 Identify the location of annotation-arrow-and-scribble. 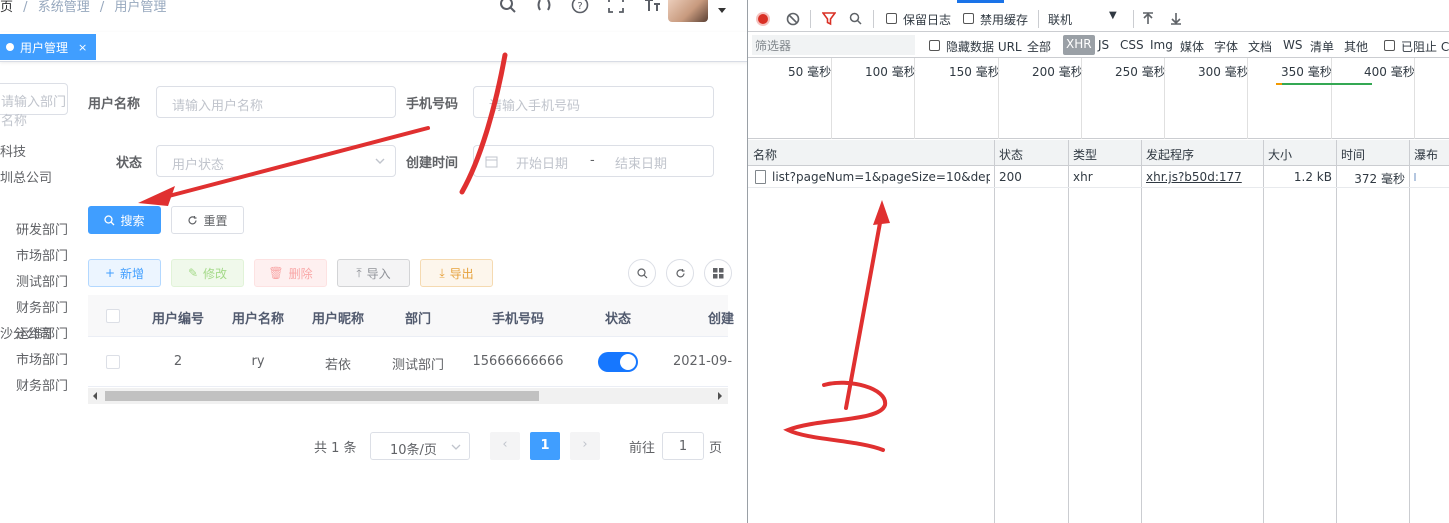
(836, 326).